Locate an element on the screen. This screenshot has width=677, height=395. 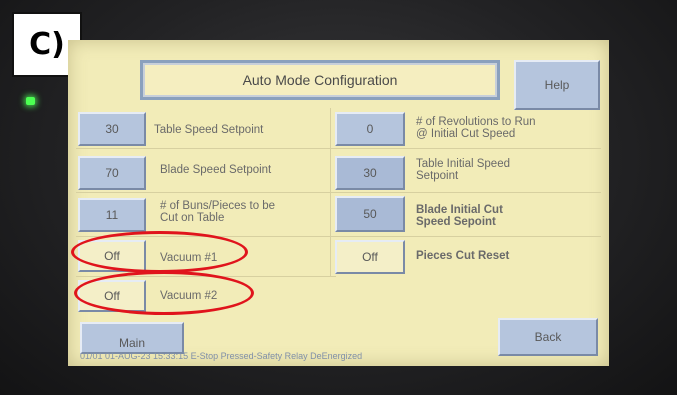
revolutions-label-line1: # of Revolutions to Run is located at coordinates (476, 122).